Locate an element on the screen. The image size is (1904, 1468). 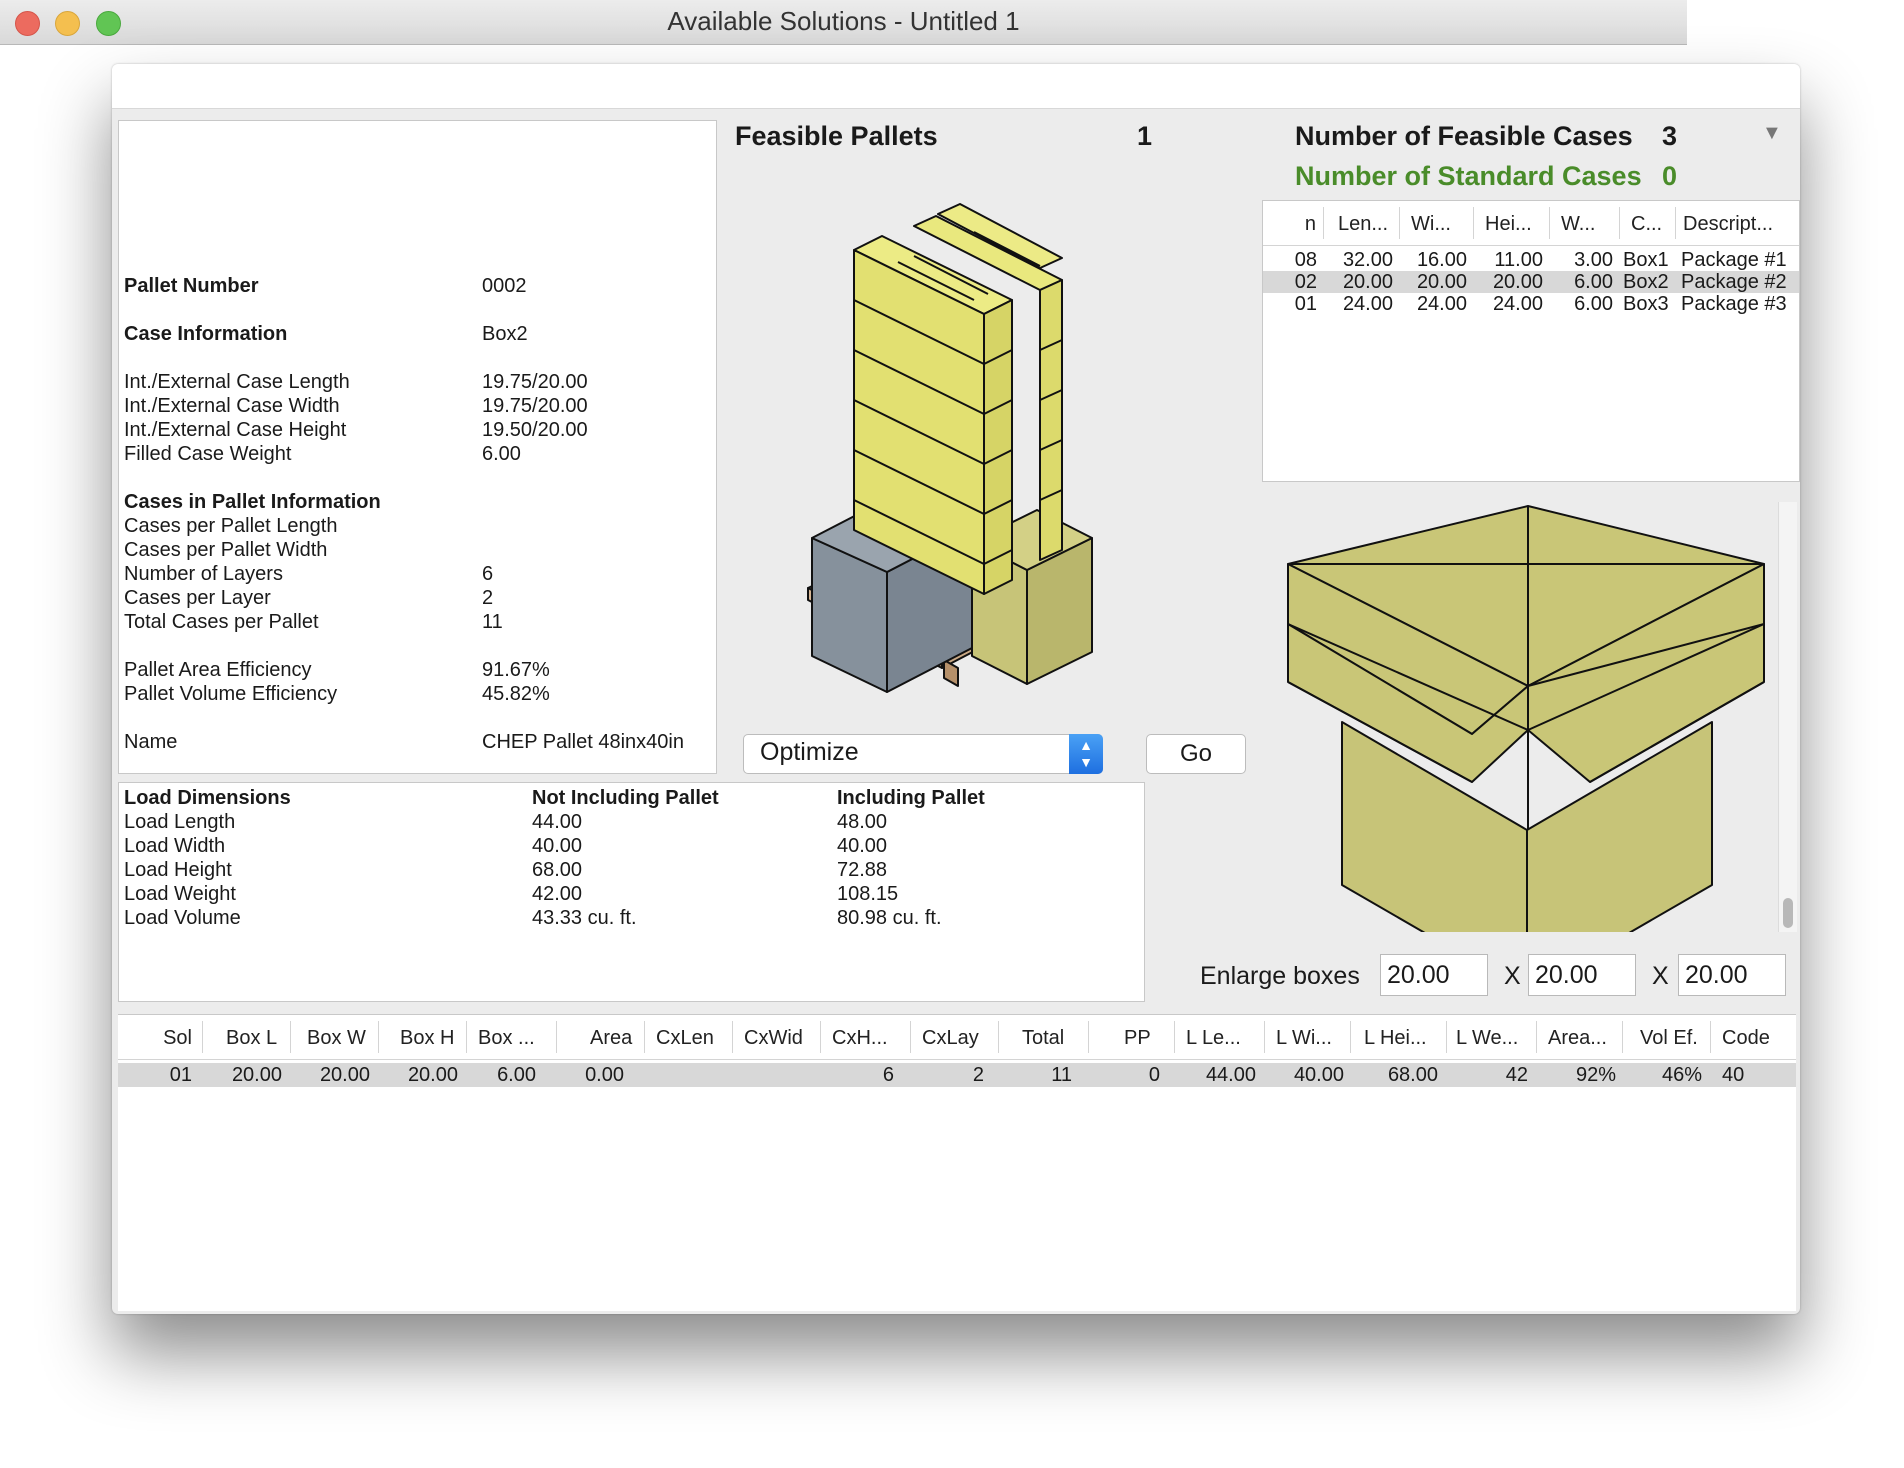
sol-col: Area is located at coordinates (611, 1038).